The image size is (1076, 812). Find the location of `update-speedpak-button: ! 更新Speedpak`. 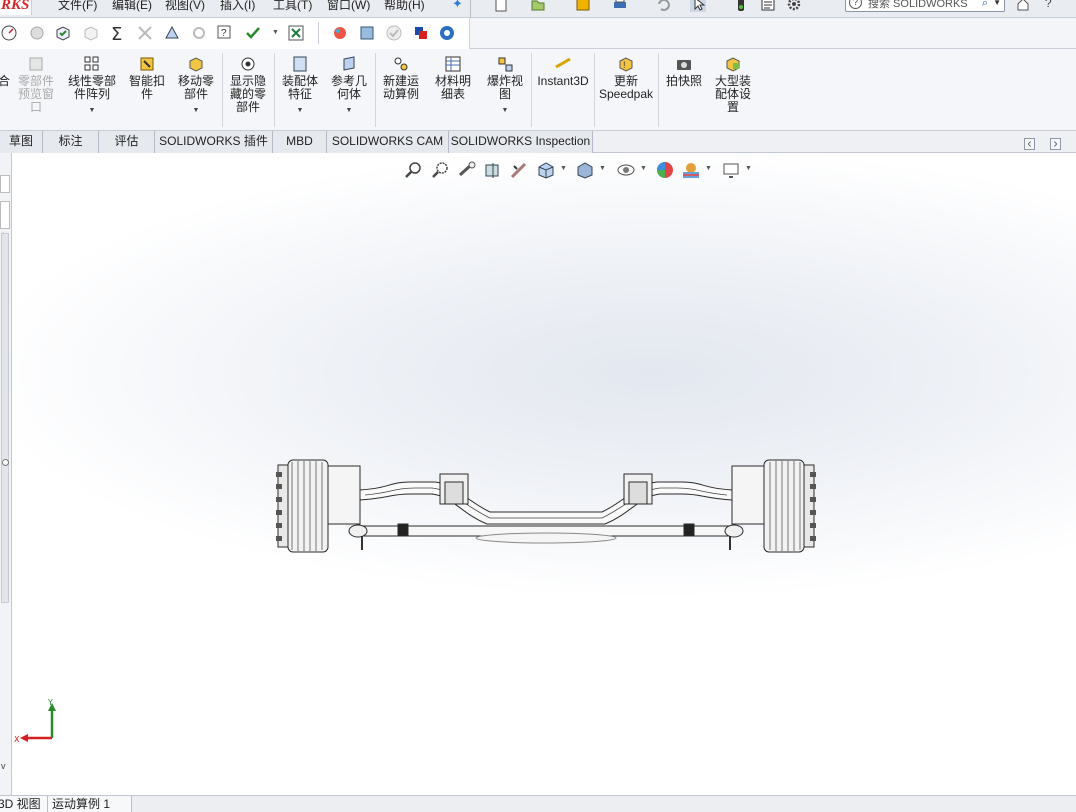

update-speedpak-button: ! 更新Speedpak is located at coordinates (626, 78).